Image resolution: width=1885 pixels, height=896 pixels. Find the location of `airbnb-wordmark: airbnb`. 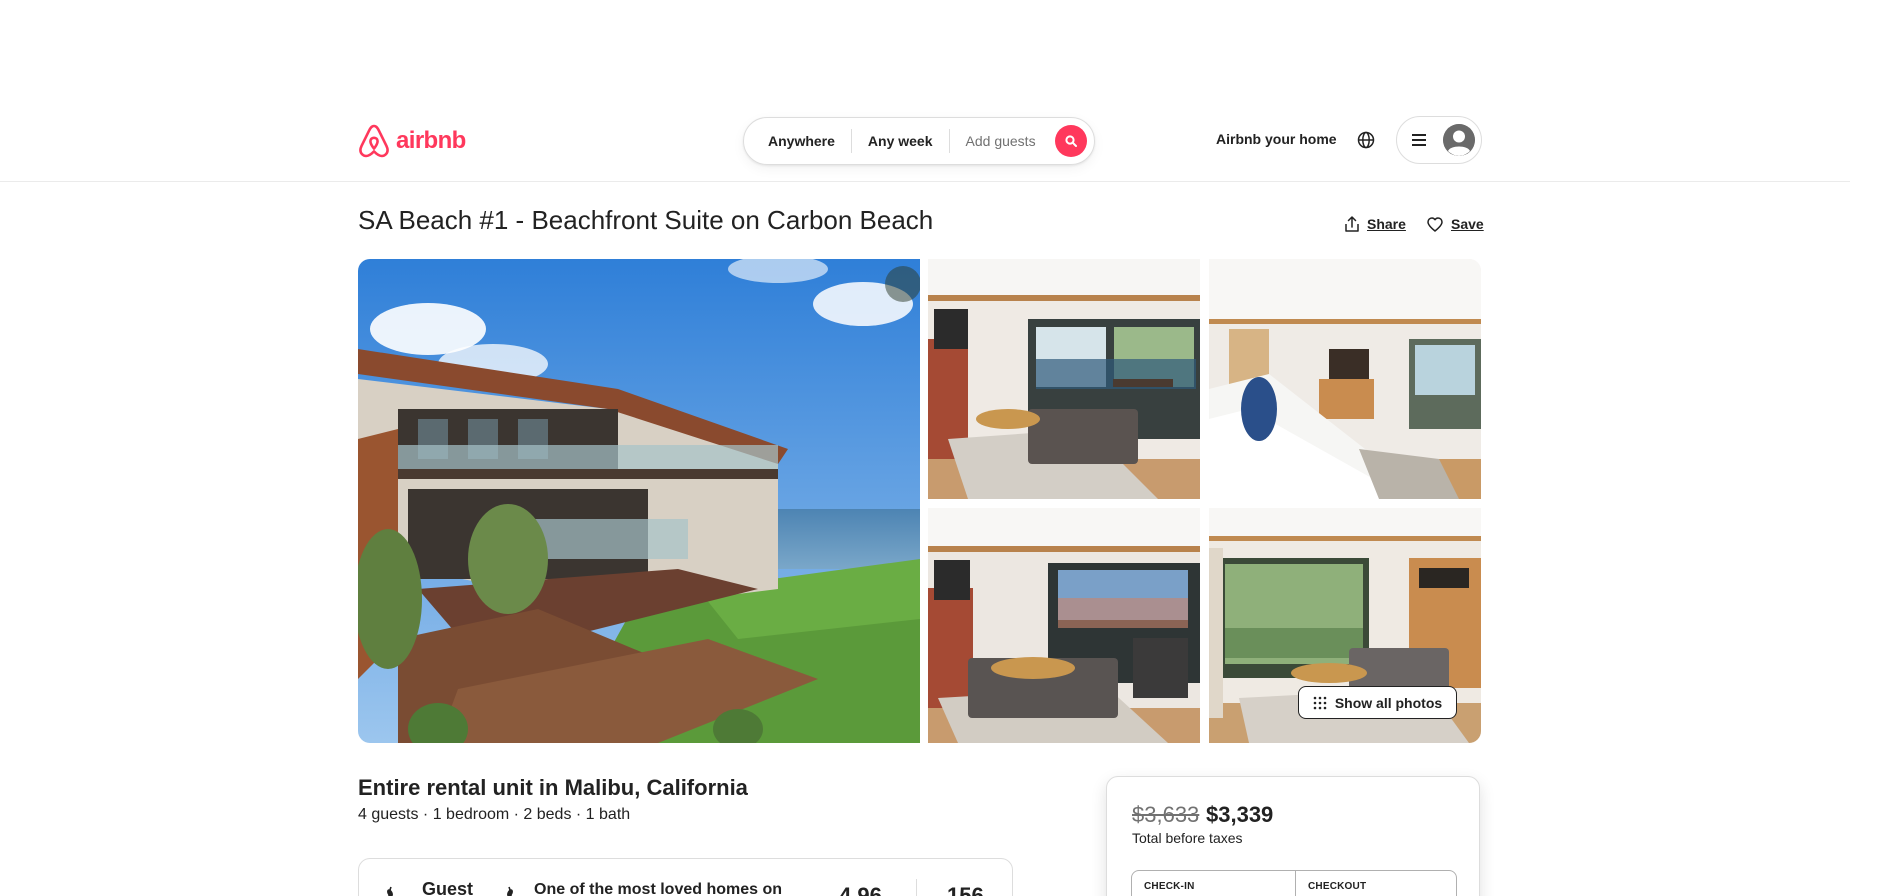

airbnb-wordmark: airbnb is located at coordinates (431, 140).